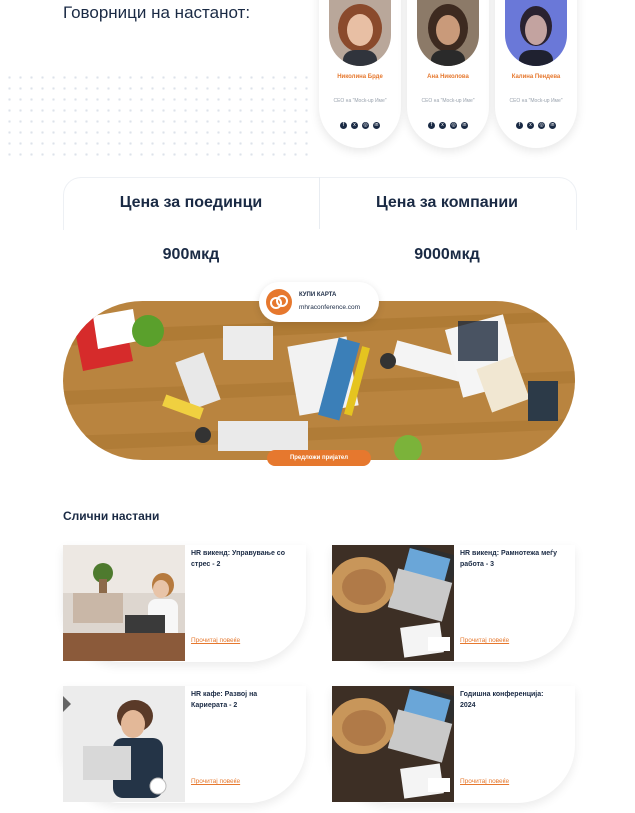 Image resolution: width=635 pixels, height=813 pixels. Describe the element at coordinates (360, 77) in the screenshot. I see `speaker-name: Николина Брде` at that location.